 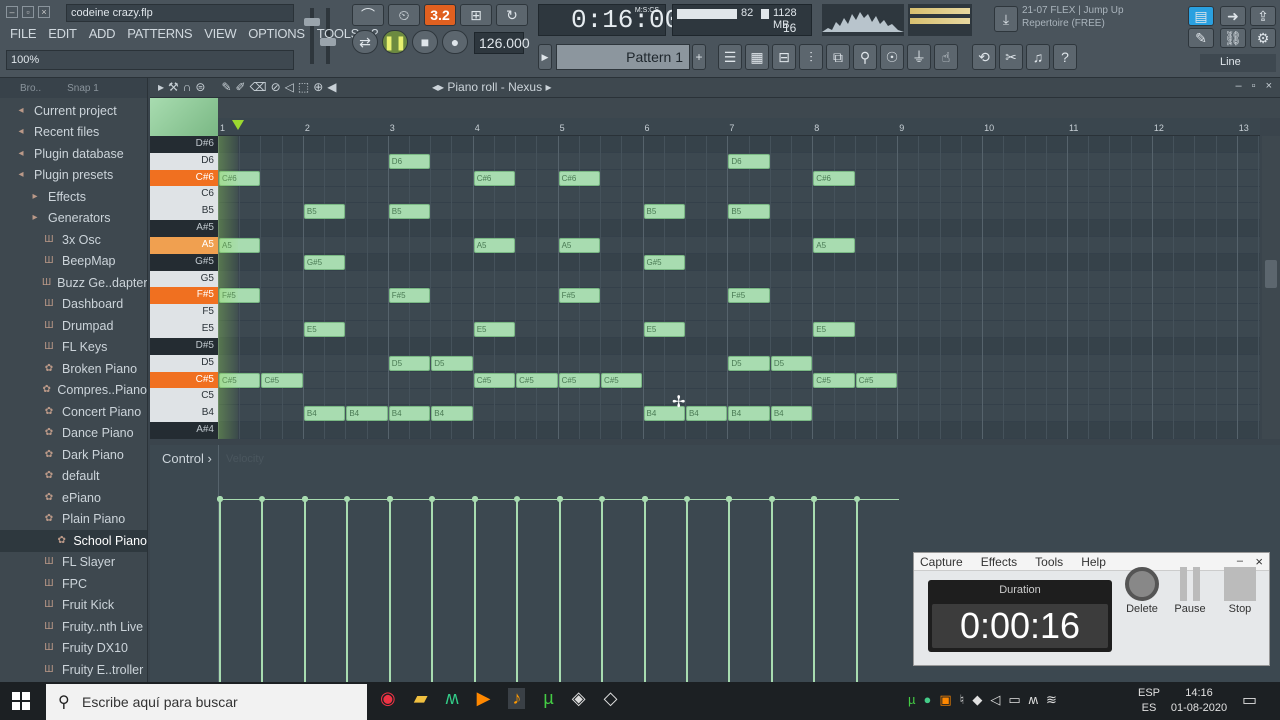 I want to click on browser-item: Ш FPC, so click(x=73, y=584).